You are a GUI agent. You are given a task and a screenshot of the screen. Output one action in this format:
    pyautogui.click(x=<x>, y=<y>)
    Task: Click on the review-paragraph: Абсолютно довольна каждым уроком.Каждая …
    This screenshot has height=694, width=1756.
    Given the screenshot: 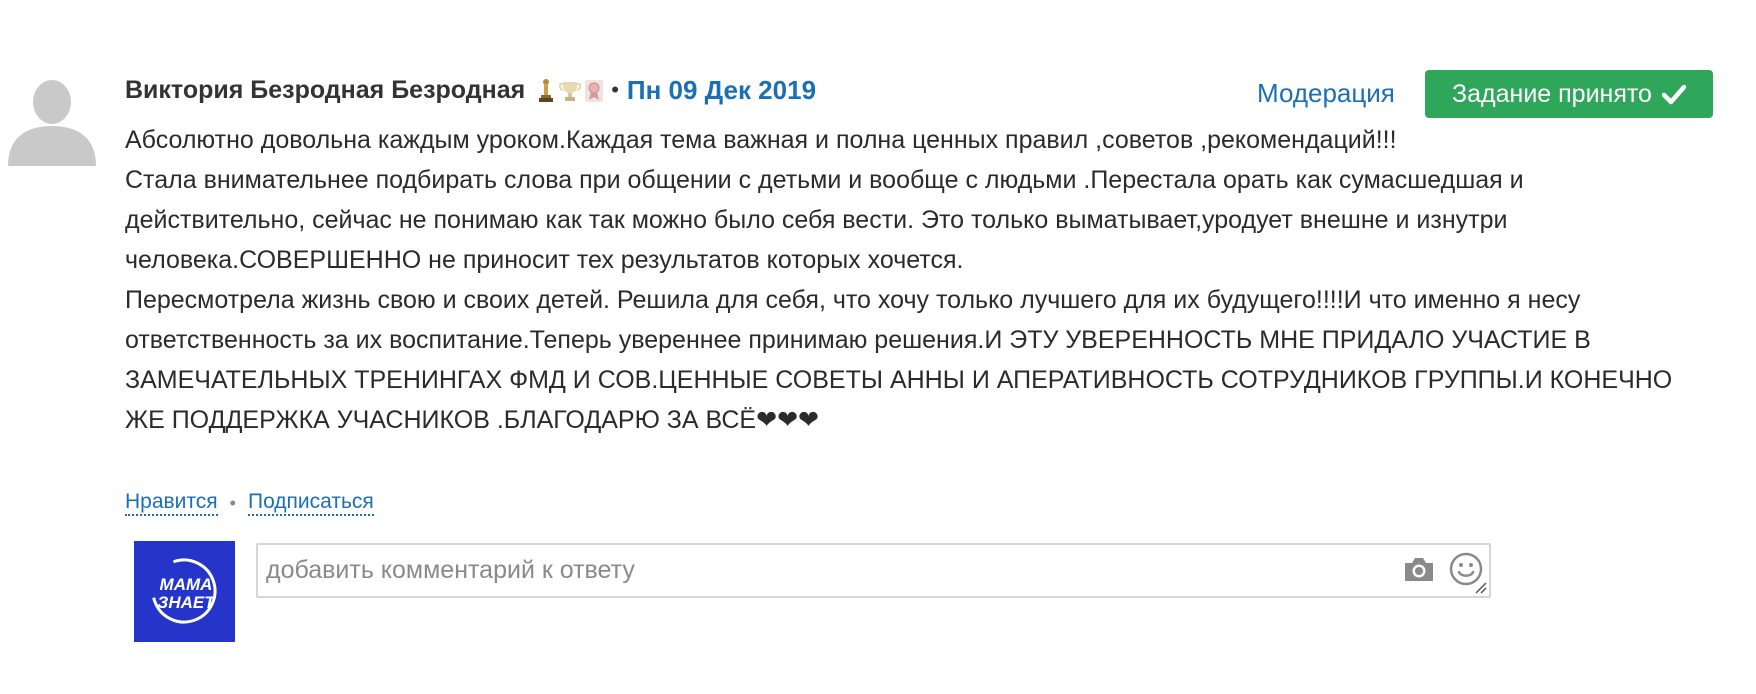 What is the action you would take?
    pyautogui.click(x=761, y=140)
    